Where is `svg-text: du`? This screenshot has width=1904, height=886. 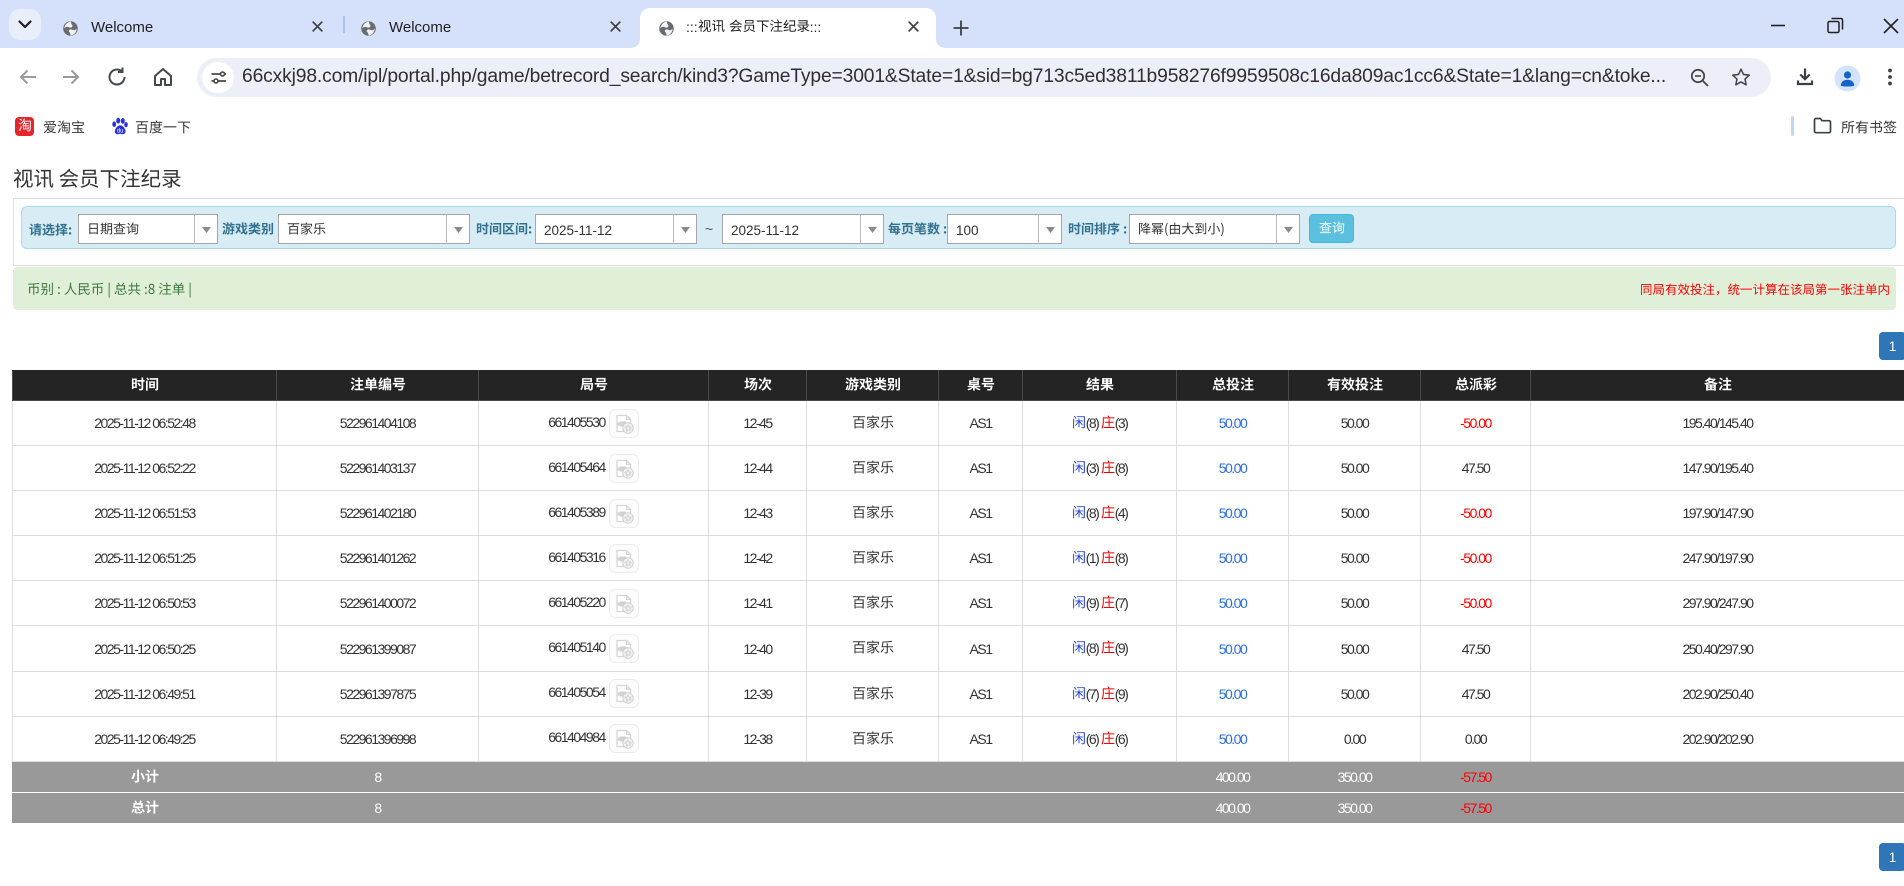
svg-text: du is located at coordinates (120, 131).